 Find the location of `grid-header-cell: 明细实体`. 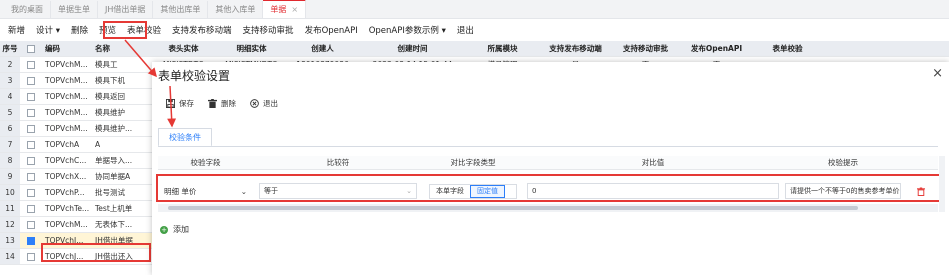

grid-header-cell: 明细实体 is located at coordinates (251, 48).